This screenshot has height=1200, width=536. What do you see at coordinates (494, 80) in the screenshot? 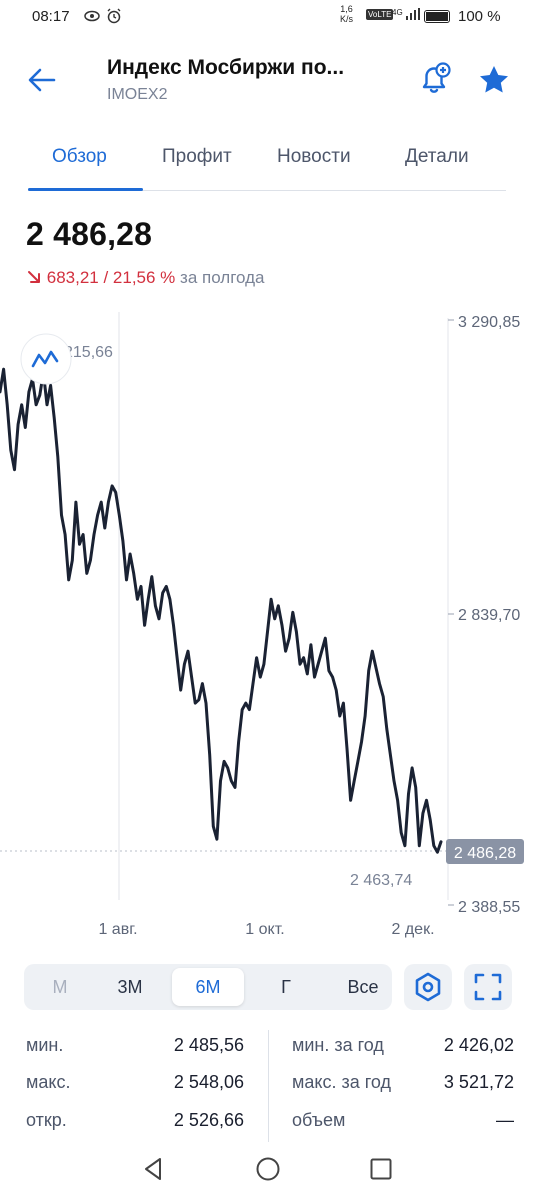
I see `star-icon` at bounding box center [494, 80].